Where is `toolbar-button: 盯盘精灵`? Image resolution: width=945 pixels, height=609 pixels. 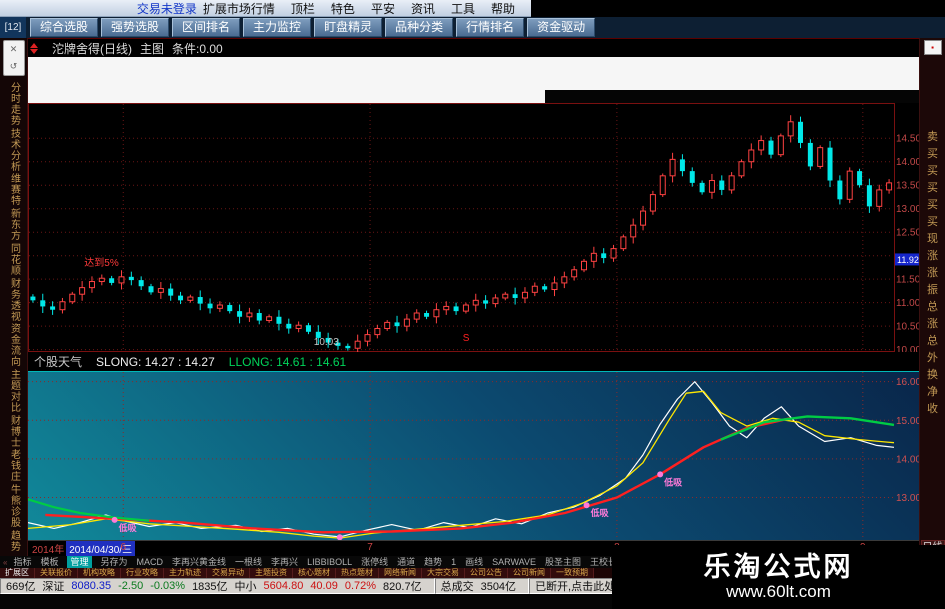 toolbar-button: 盯盘精灵 is located at coordinates (348, 27).